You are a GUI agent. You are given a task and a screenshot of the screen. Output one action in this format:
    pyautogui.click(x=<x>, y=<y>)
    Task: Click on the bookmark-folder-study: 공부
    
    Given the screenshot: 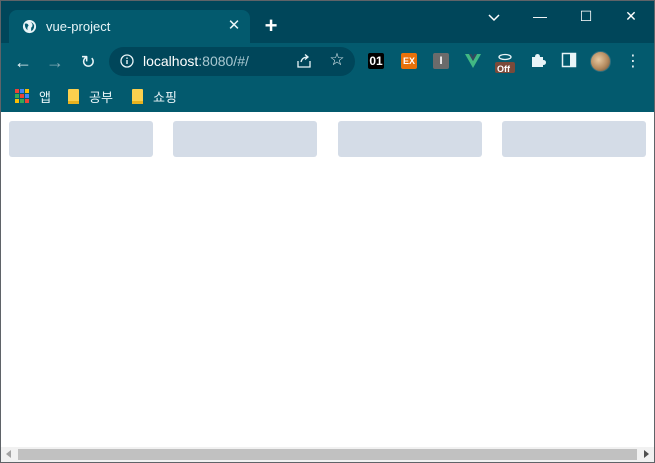 What is the action you would take?
    pyautogui.click(x=90, y=96)
    